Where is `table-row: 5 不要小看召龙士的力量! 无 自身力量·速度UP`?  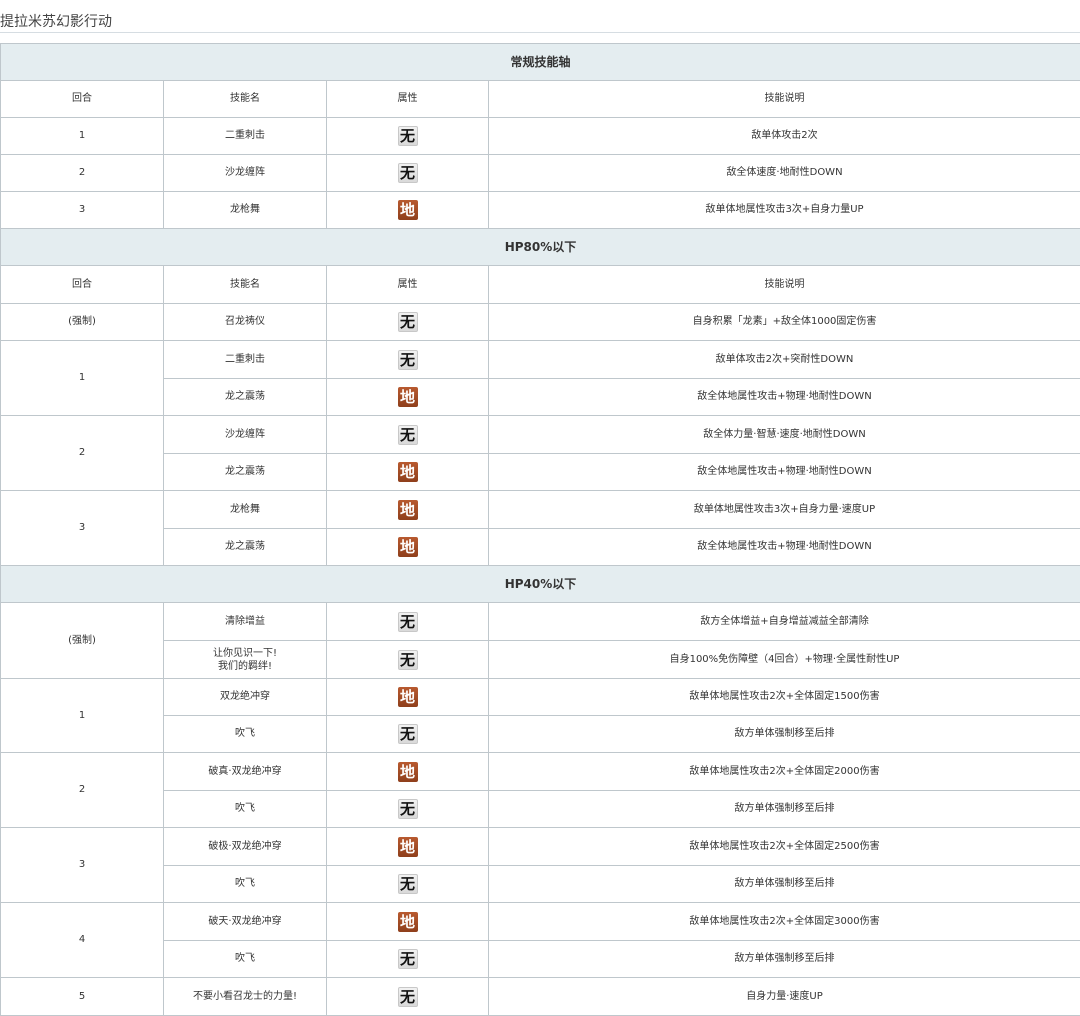 table-row: 5 不要小看召龙士的力量! 无 自身力量·速度UP is located at coordinates (540, 997).